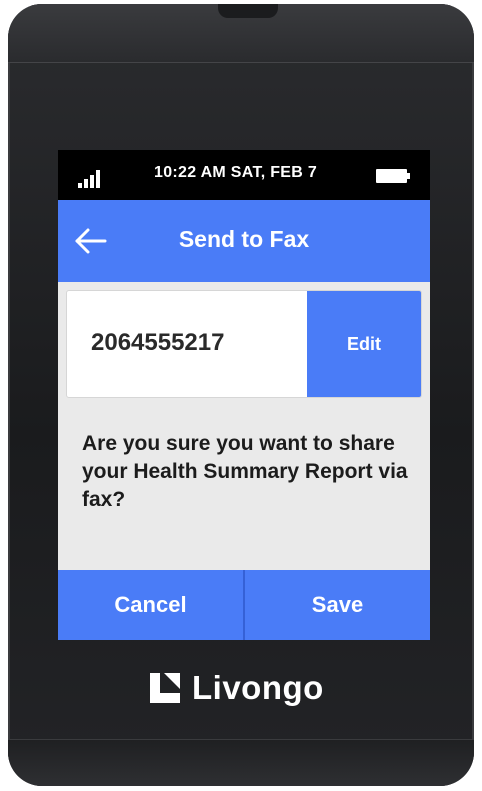  Describe the element at coordinates (91, 241) in the screenshot. I see `back-arrow-icon` at that location.